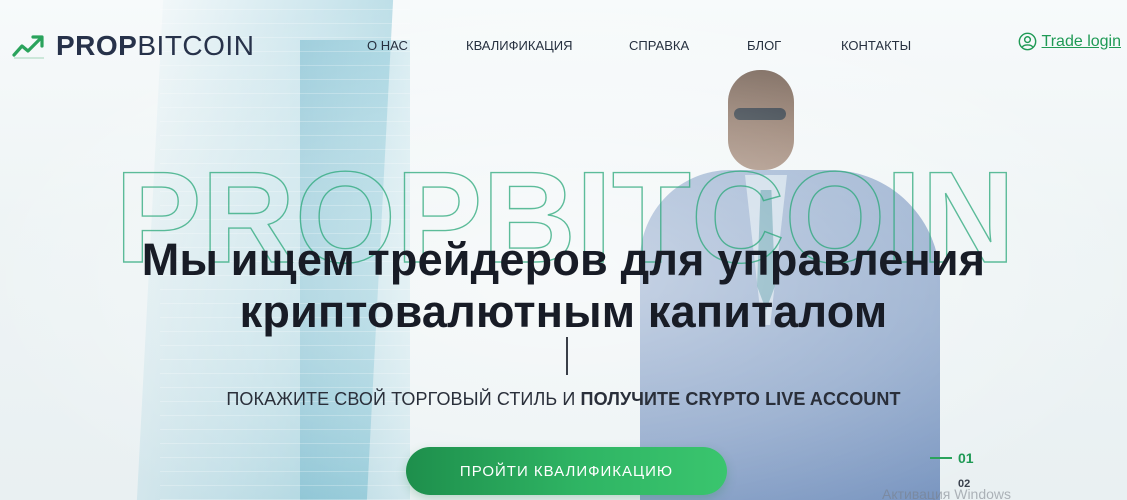 This screenshot has width=1127, height=500. Describe the element at coordinates (947, 493) in the screenshot. I see `windows-activation-watermark: Активация Windows` at that location.